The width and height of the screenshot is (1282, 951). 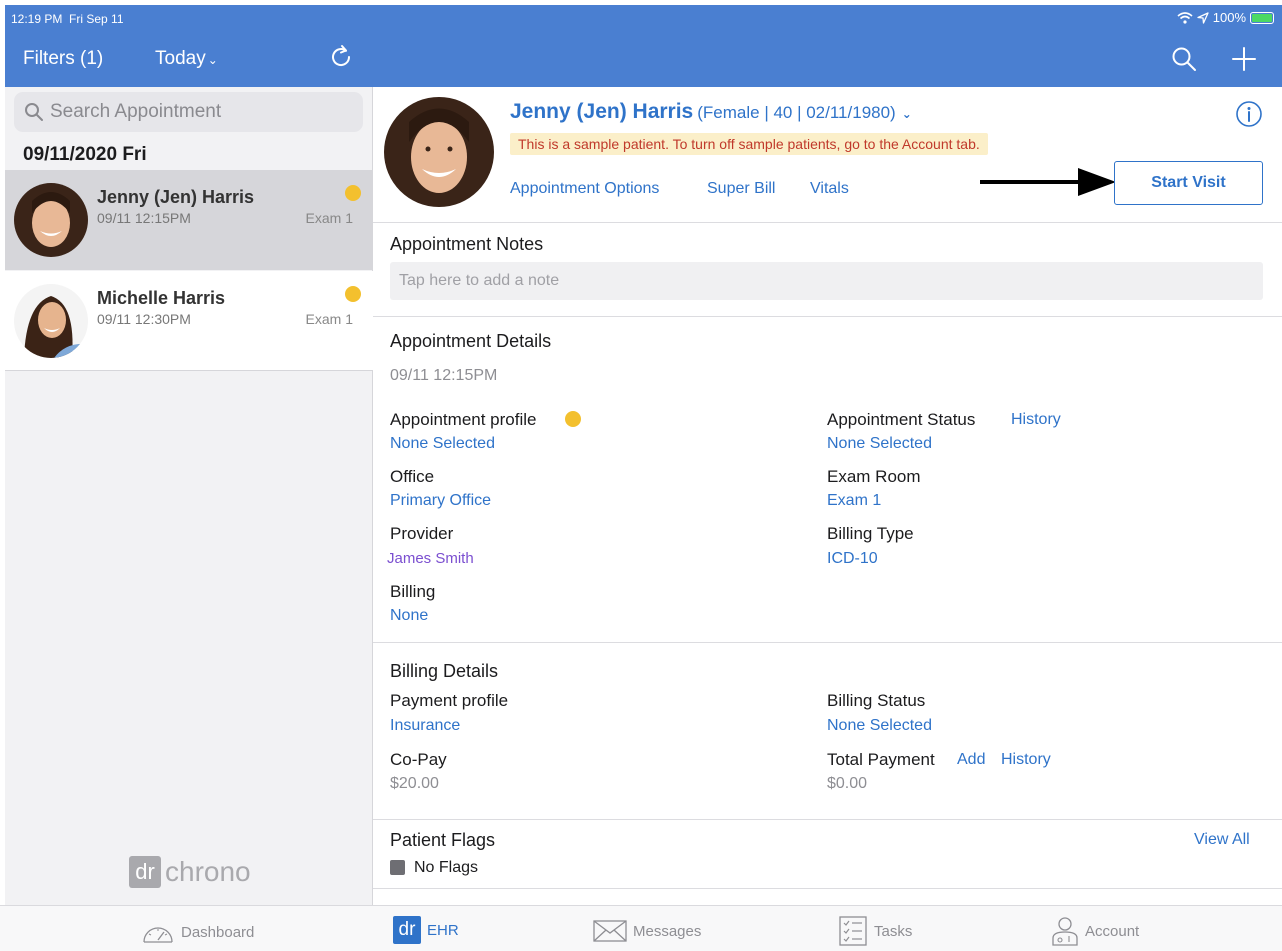 I want to click on status-date: Fri Sep 11, so click(x=96, y=19).